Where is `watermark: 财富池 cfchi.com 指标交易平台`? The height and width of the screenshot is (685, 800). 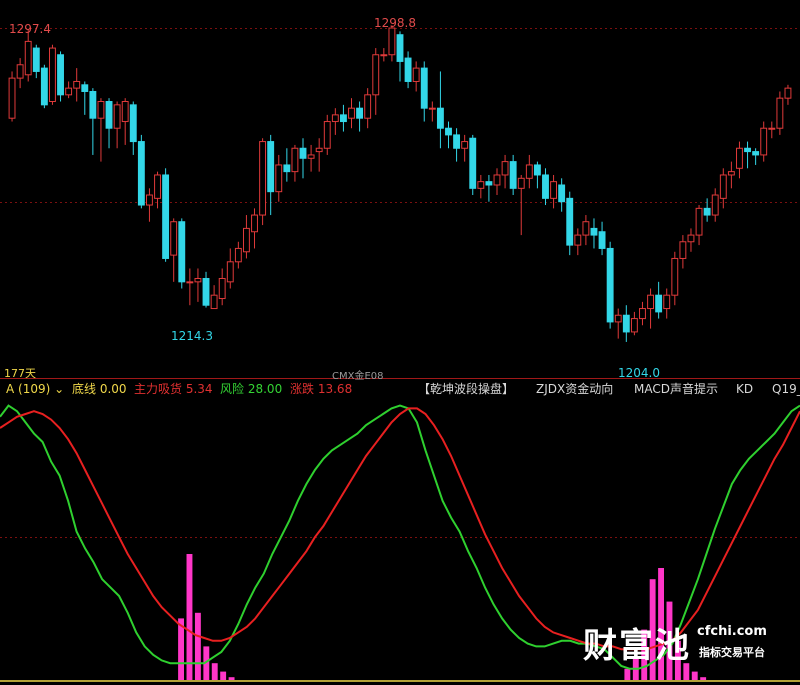 watermark: 财富池 cfchi.com 指标交易平台 is located at coordinates (683, 641).